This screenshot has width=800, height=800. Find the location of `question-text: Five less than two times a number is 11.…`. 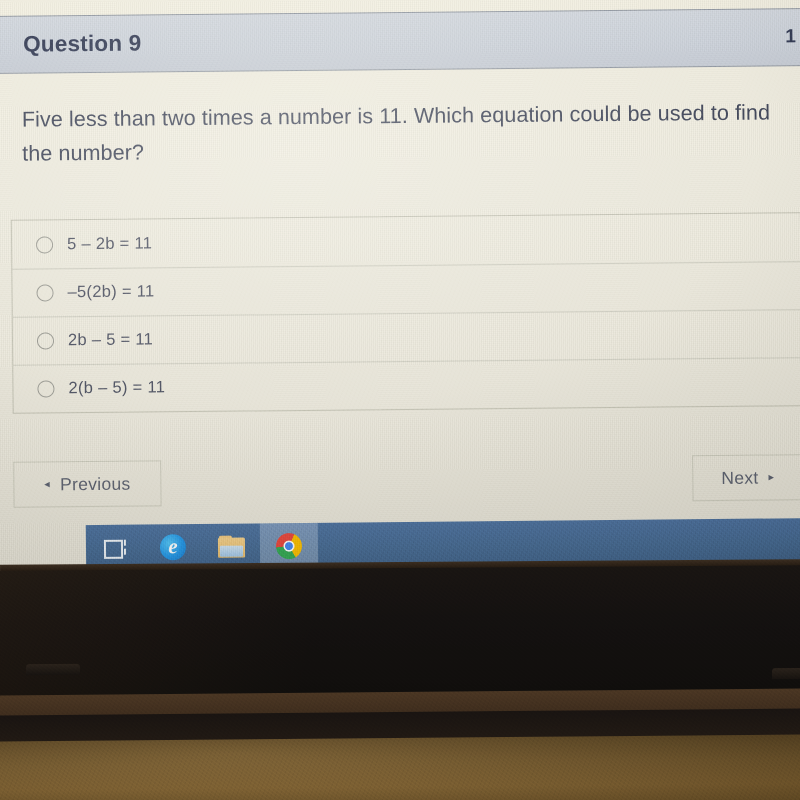

question-text: Five less than two times a number is 11.… is located at coordinates (396, 133).